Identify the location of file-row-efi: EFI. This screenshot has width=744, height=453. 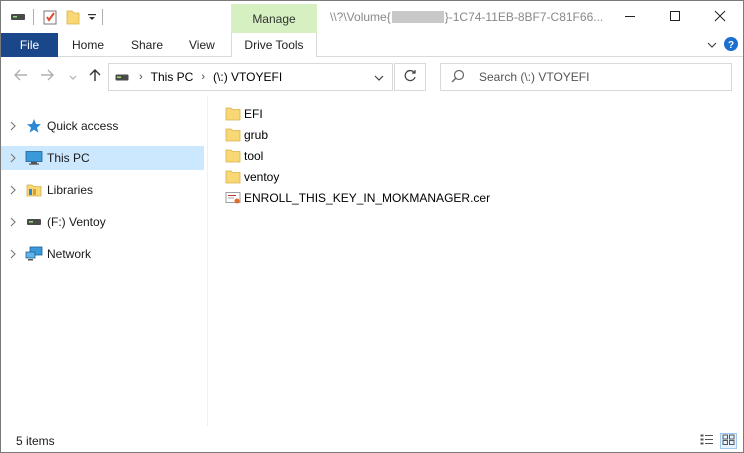
(244, 113).